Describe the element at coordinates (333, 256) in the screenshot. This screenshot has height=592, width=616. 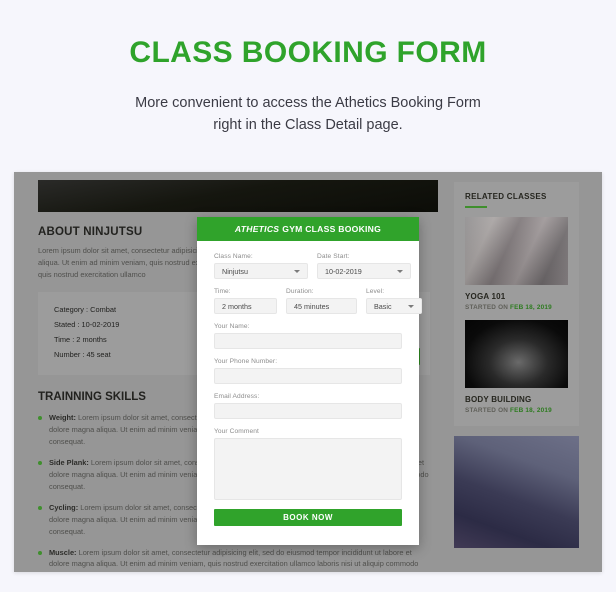
I see `field-label: Date Start:` at that location.